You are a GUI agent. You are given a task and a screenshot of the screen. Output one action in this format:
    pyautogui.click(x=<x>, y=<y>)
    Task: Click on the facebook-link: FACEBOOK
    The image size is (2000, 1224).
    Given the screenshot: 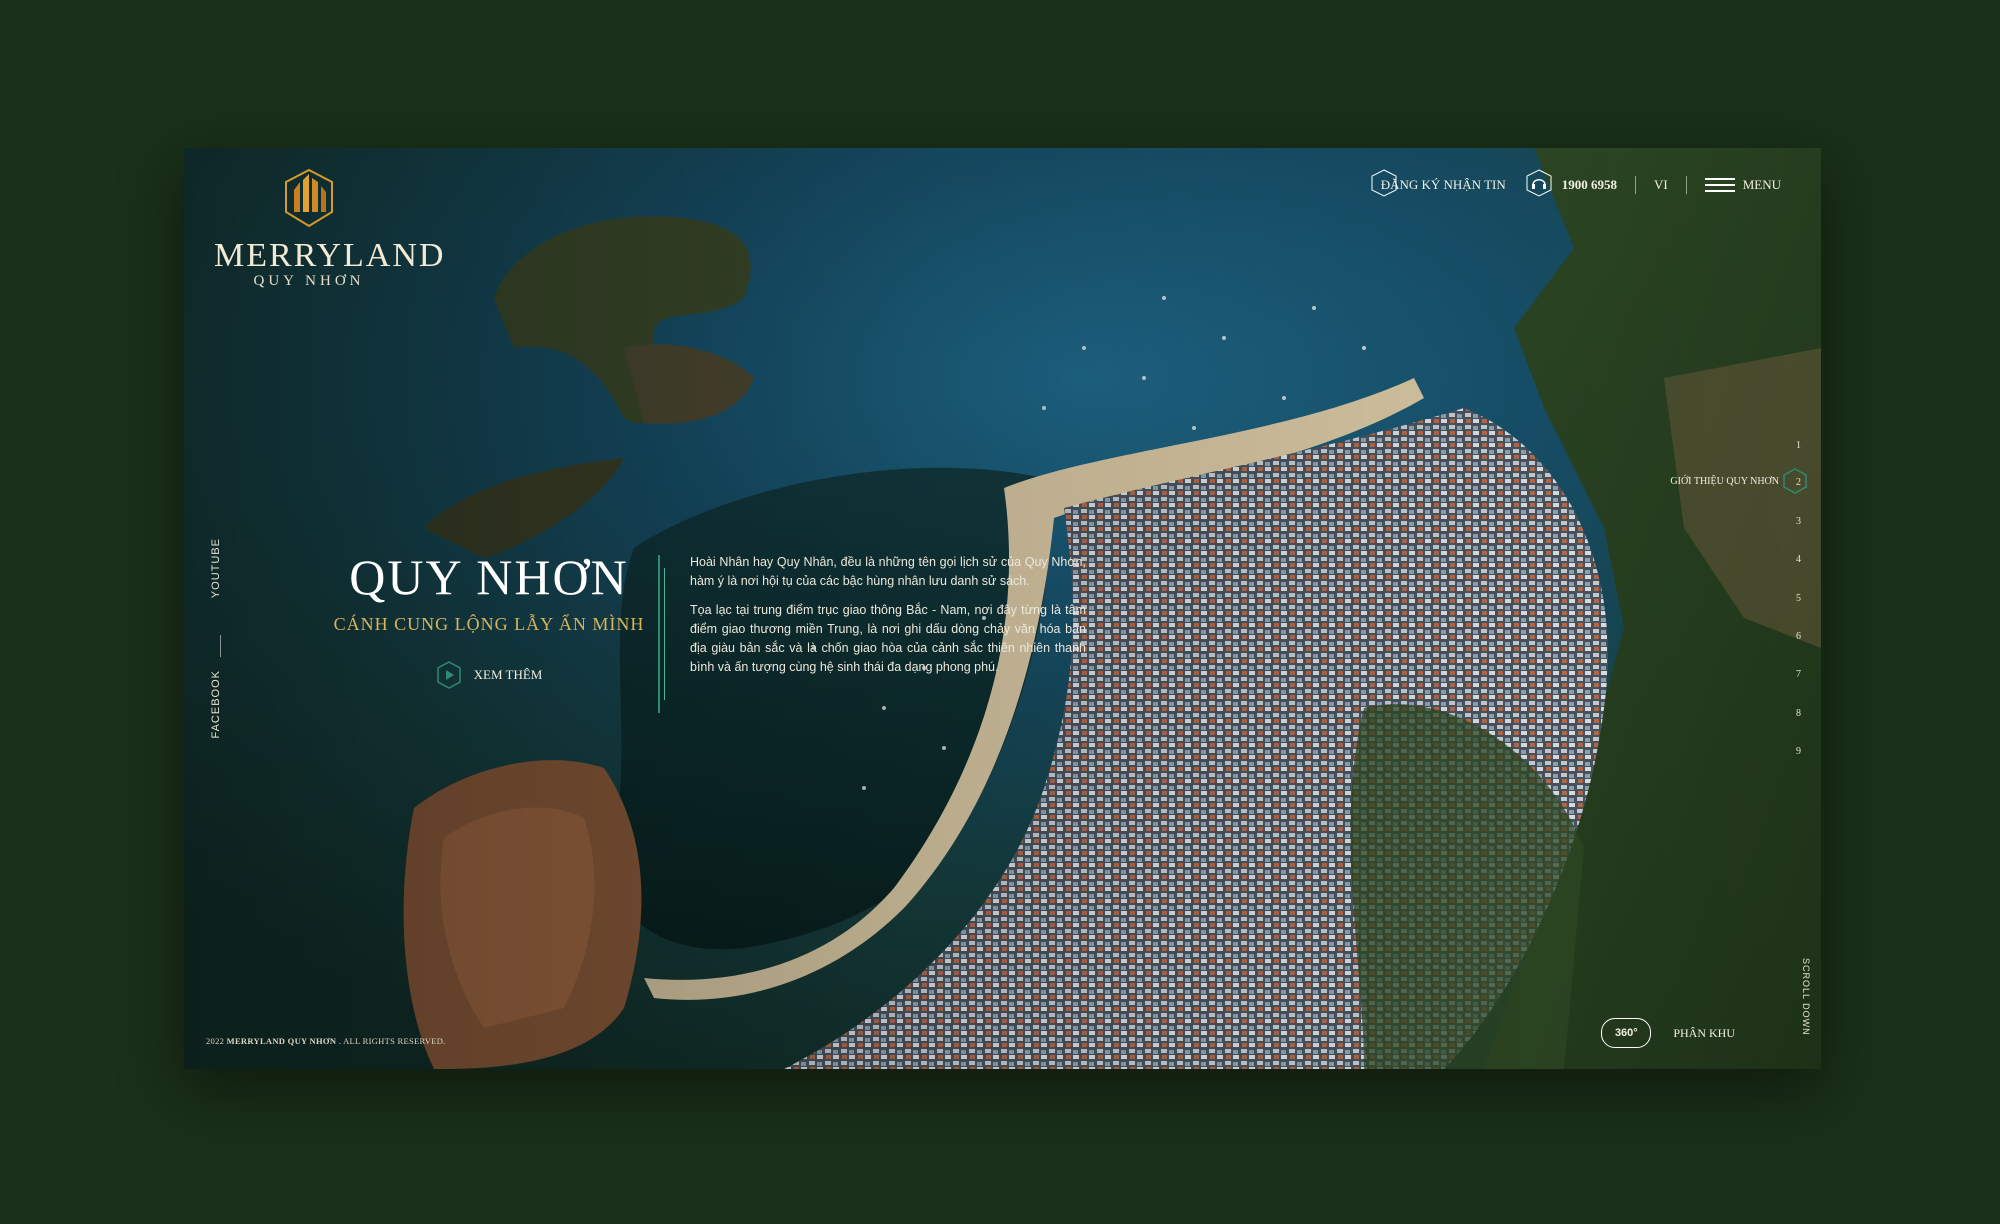 What is the action you would take?
    pyautogui.click(x=216, y=704)
    